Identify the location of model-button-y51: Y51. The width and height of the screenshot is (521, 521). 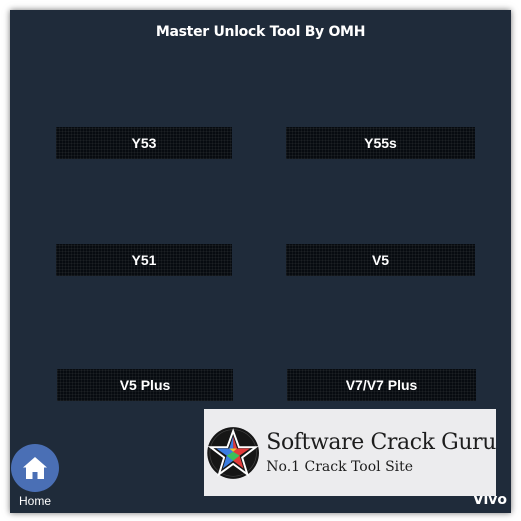
(144, 260).